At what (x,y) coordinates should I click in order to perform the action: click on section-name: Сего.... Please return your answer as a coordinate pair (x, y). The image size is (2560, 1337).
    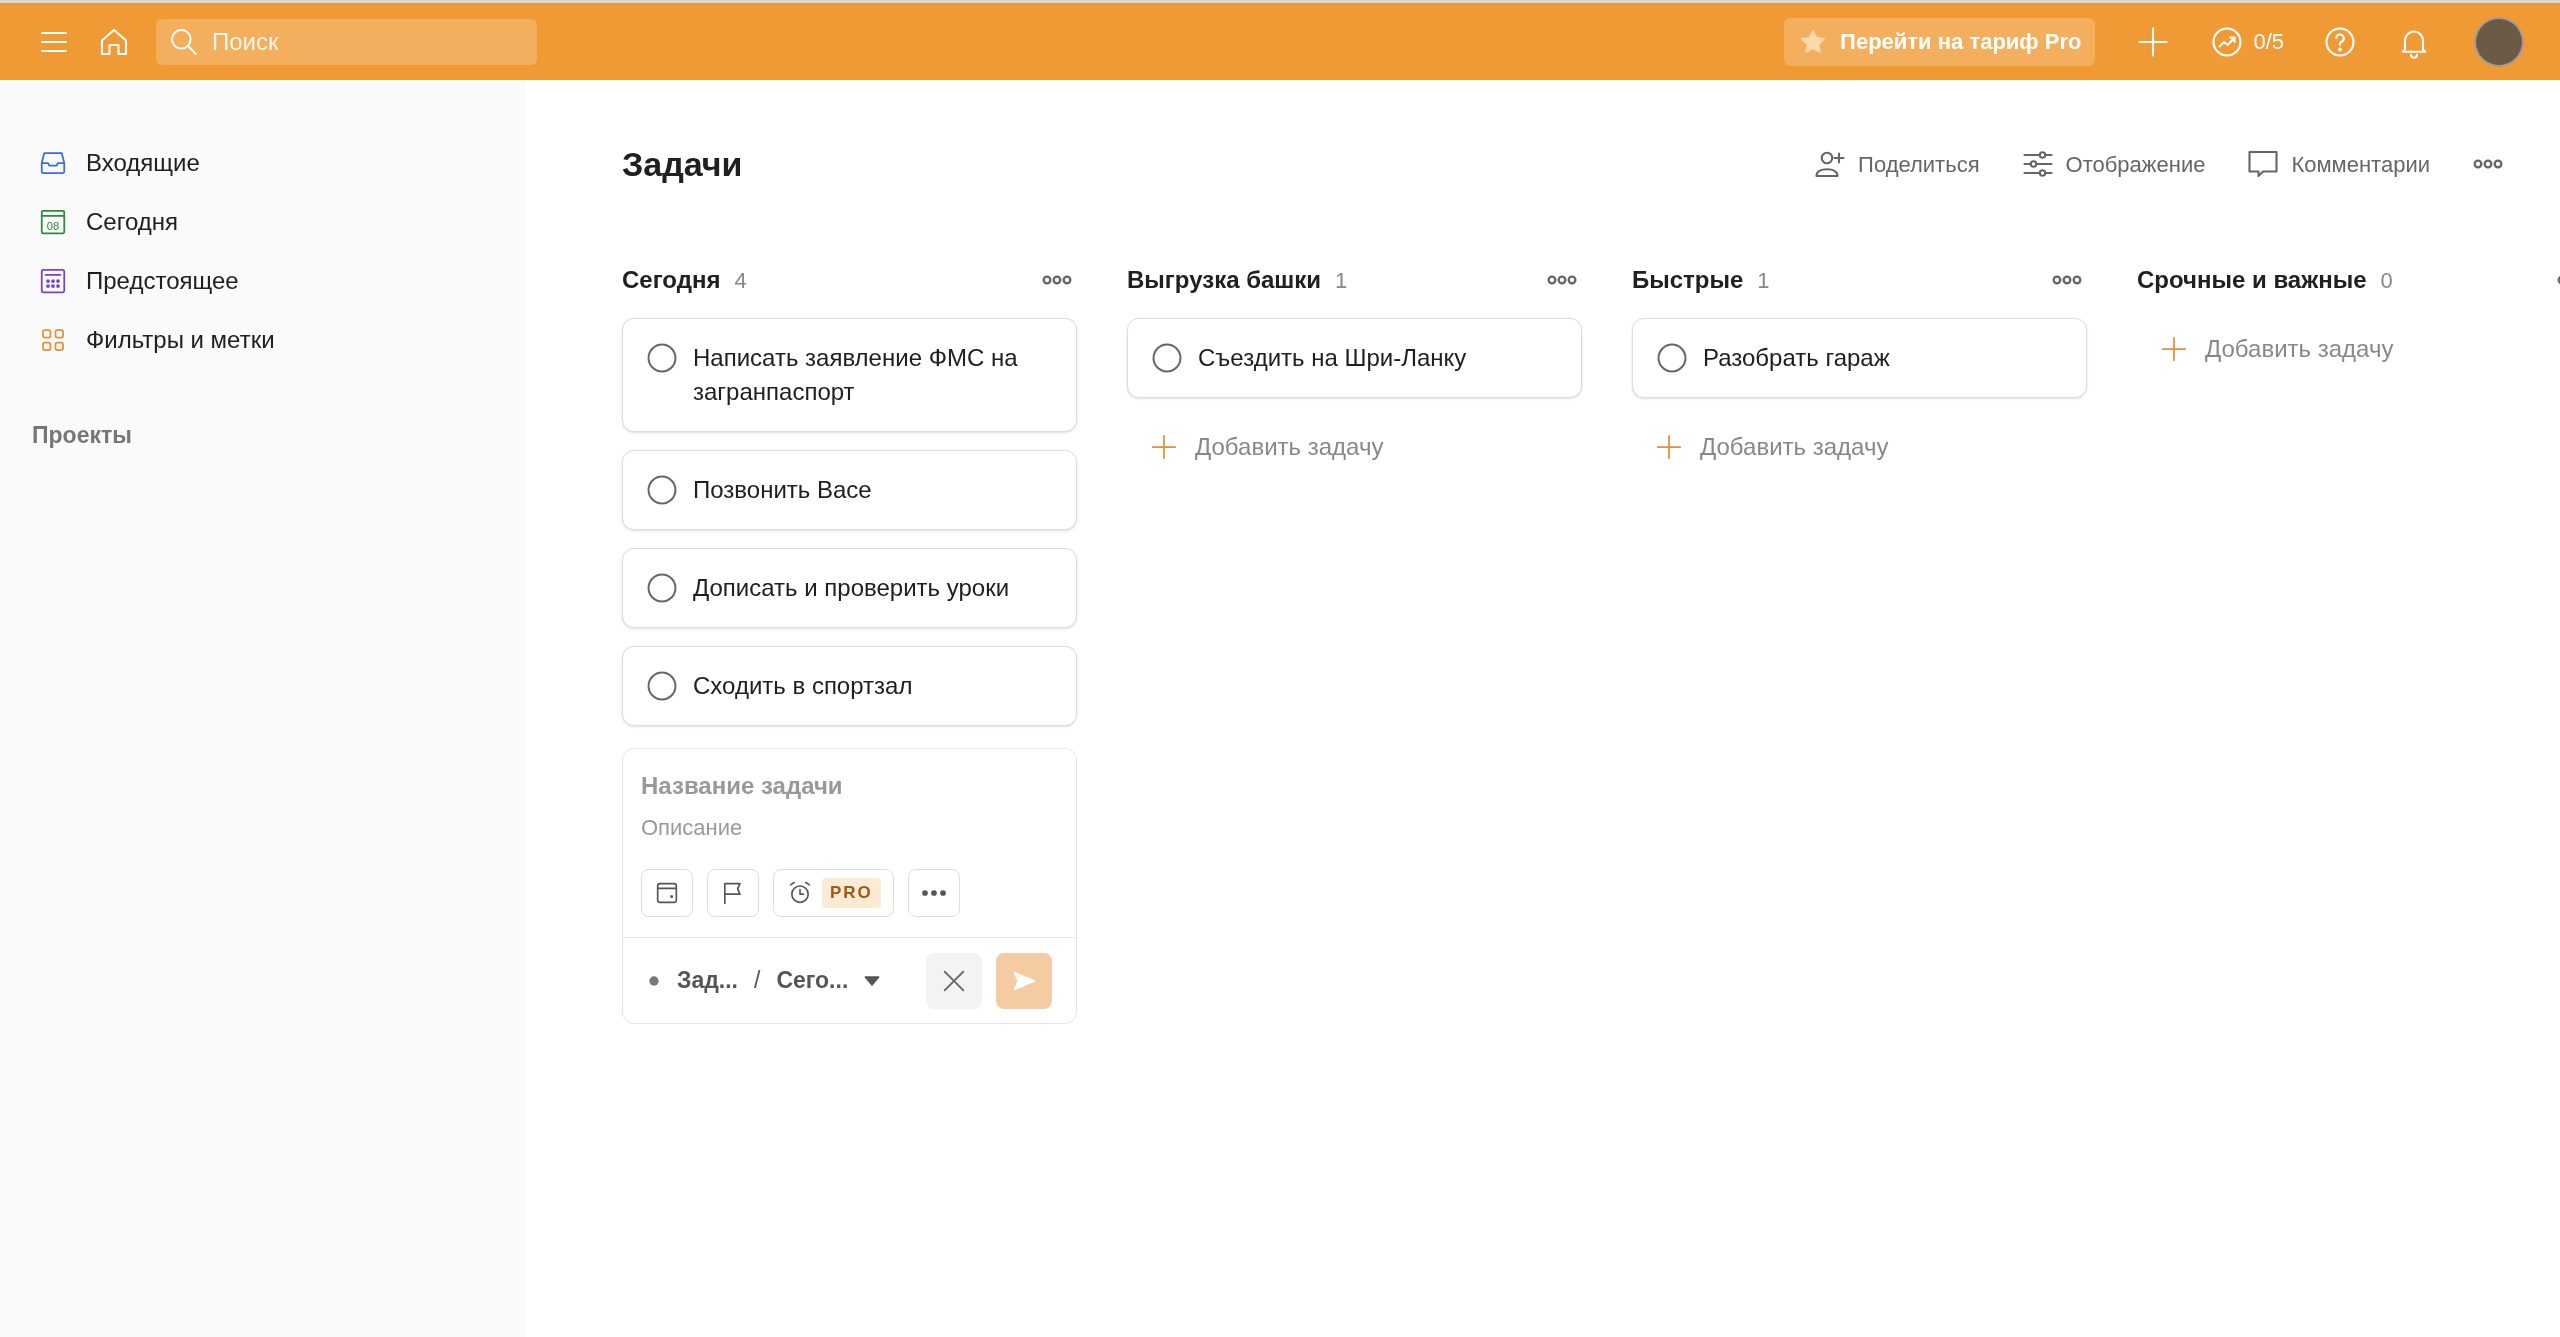
    Looking at the image, I should click on (812, 981).